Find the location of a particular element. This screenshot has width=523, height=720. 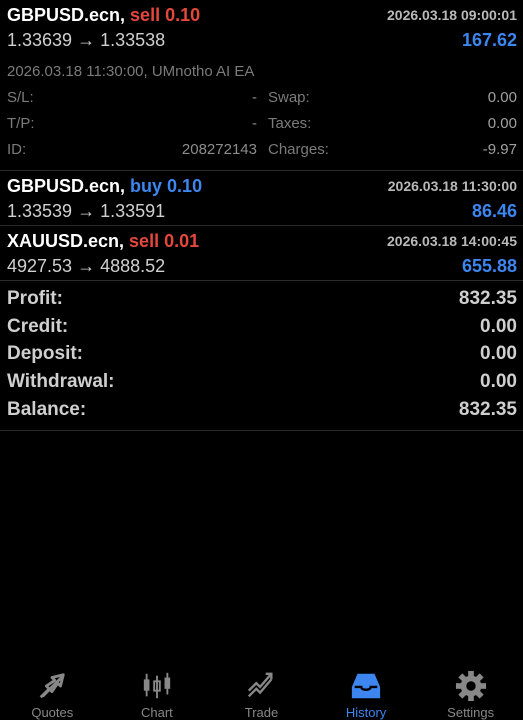

trade-symbol-side: XAUUSD.ecn, sell 0.01 is located at coordinates (103, 241).